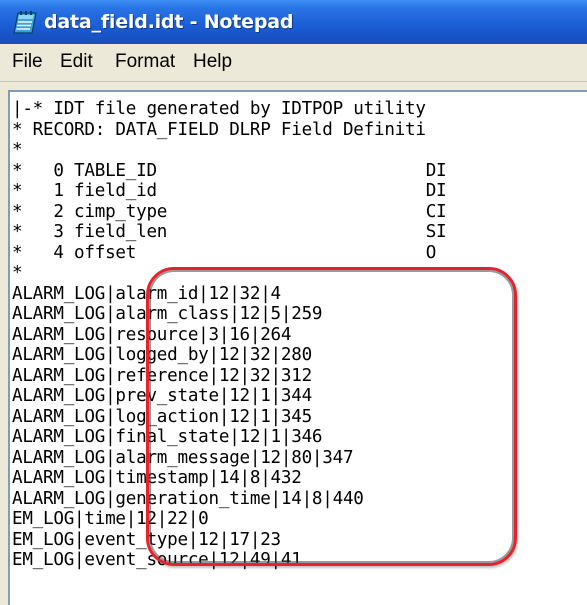 The width and height of the screenshot is (587, 605). What do you see at coordinates (188, 498) in the screenshot?
I see `text-line: ALARM_LOG|generation_time|14|8|440` at bounding box center [188, 498].